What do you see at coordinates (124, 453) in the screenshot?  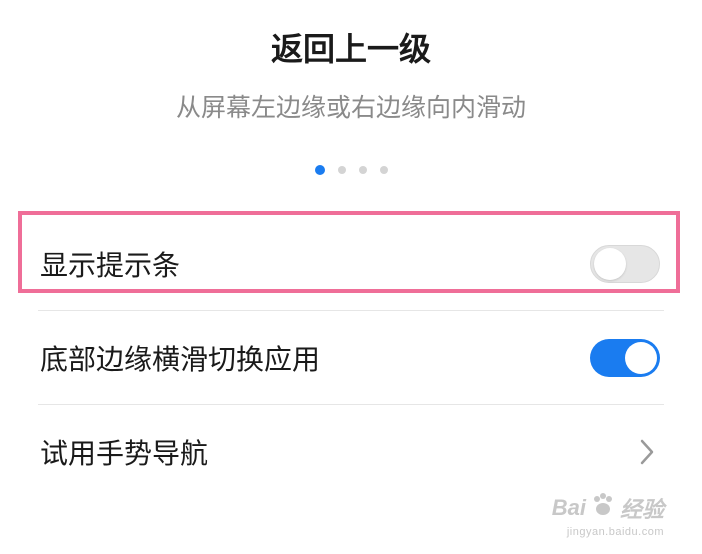 I see `setting-label: 试用手势导航` at bounding box center [124, 453].